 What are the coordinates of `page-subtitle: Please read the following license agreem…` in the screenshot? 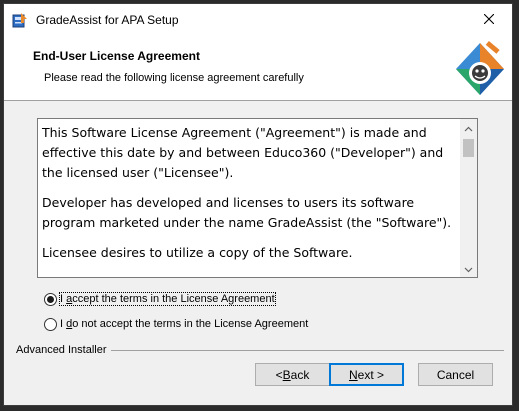 It's located at (174, 78).